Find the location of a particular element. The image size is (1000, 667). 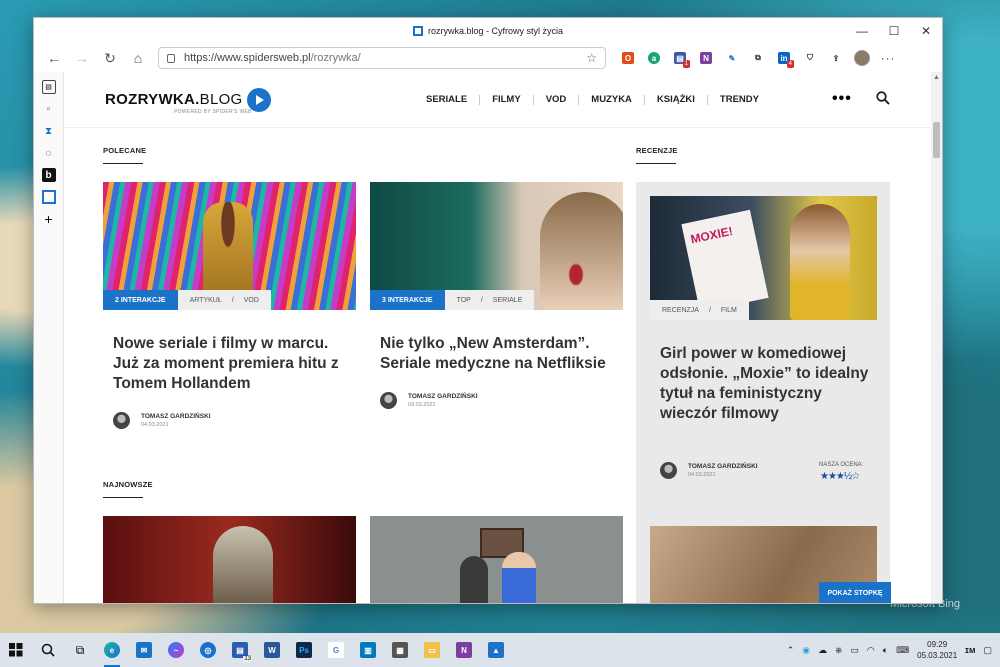

page-scrollbar: ▲ is located at coordinates (936, 337).